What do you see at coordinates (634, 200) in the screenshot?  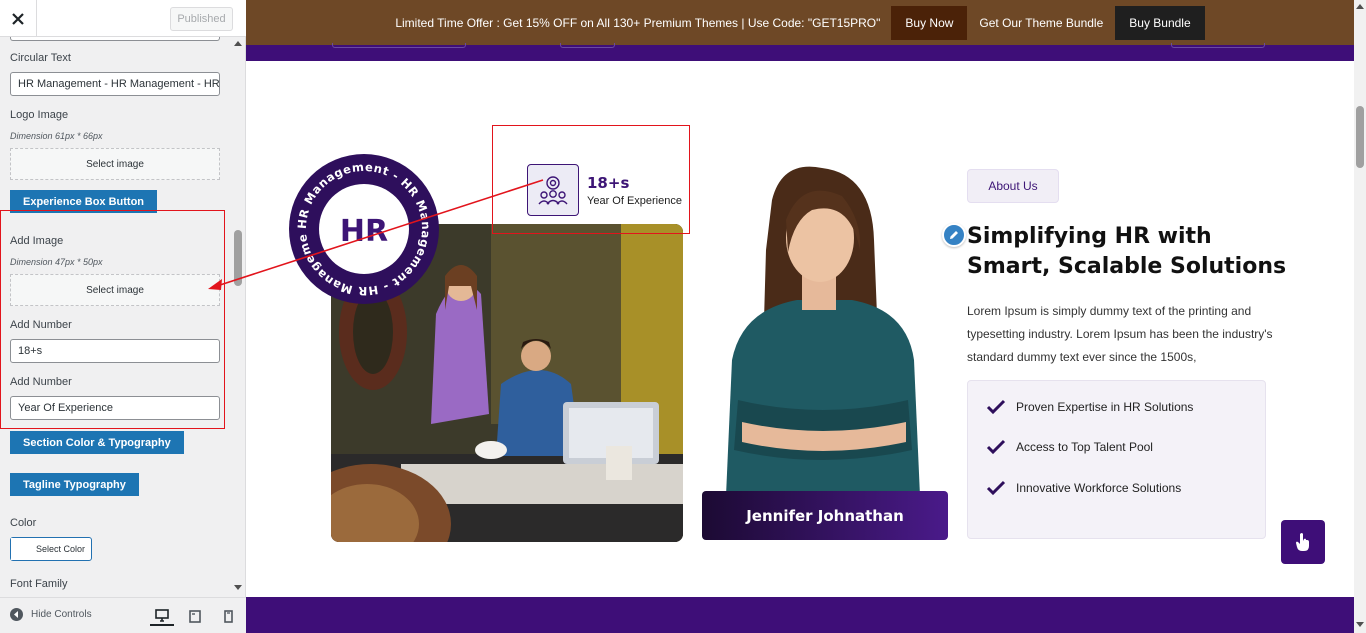 I see `experience-label: Year Of Experience` at bounding box center [634, 200].